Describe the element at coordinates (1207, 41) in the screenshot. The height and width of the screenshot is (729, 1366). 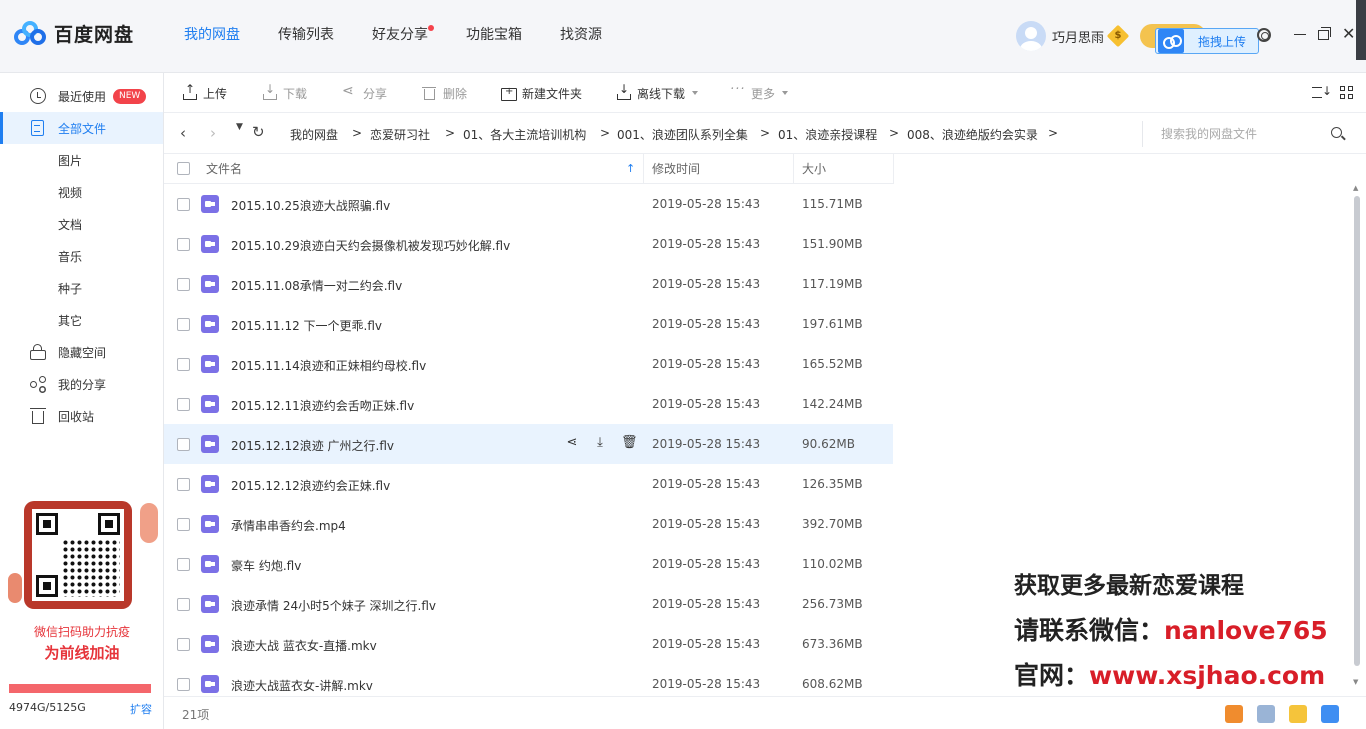
I see `drag-upload-button: 拖拽上传` at that location.